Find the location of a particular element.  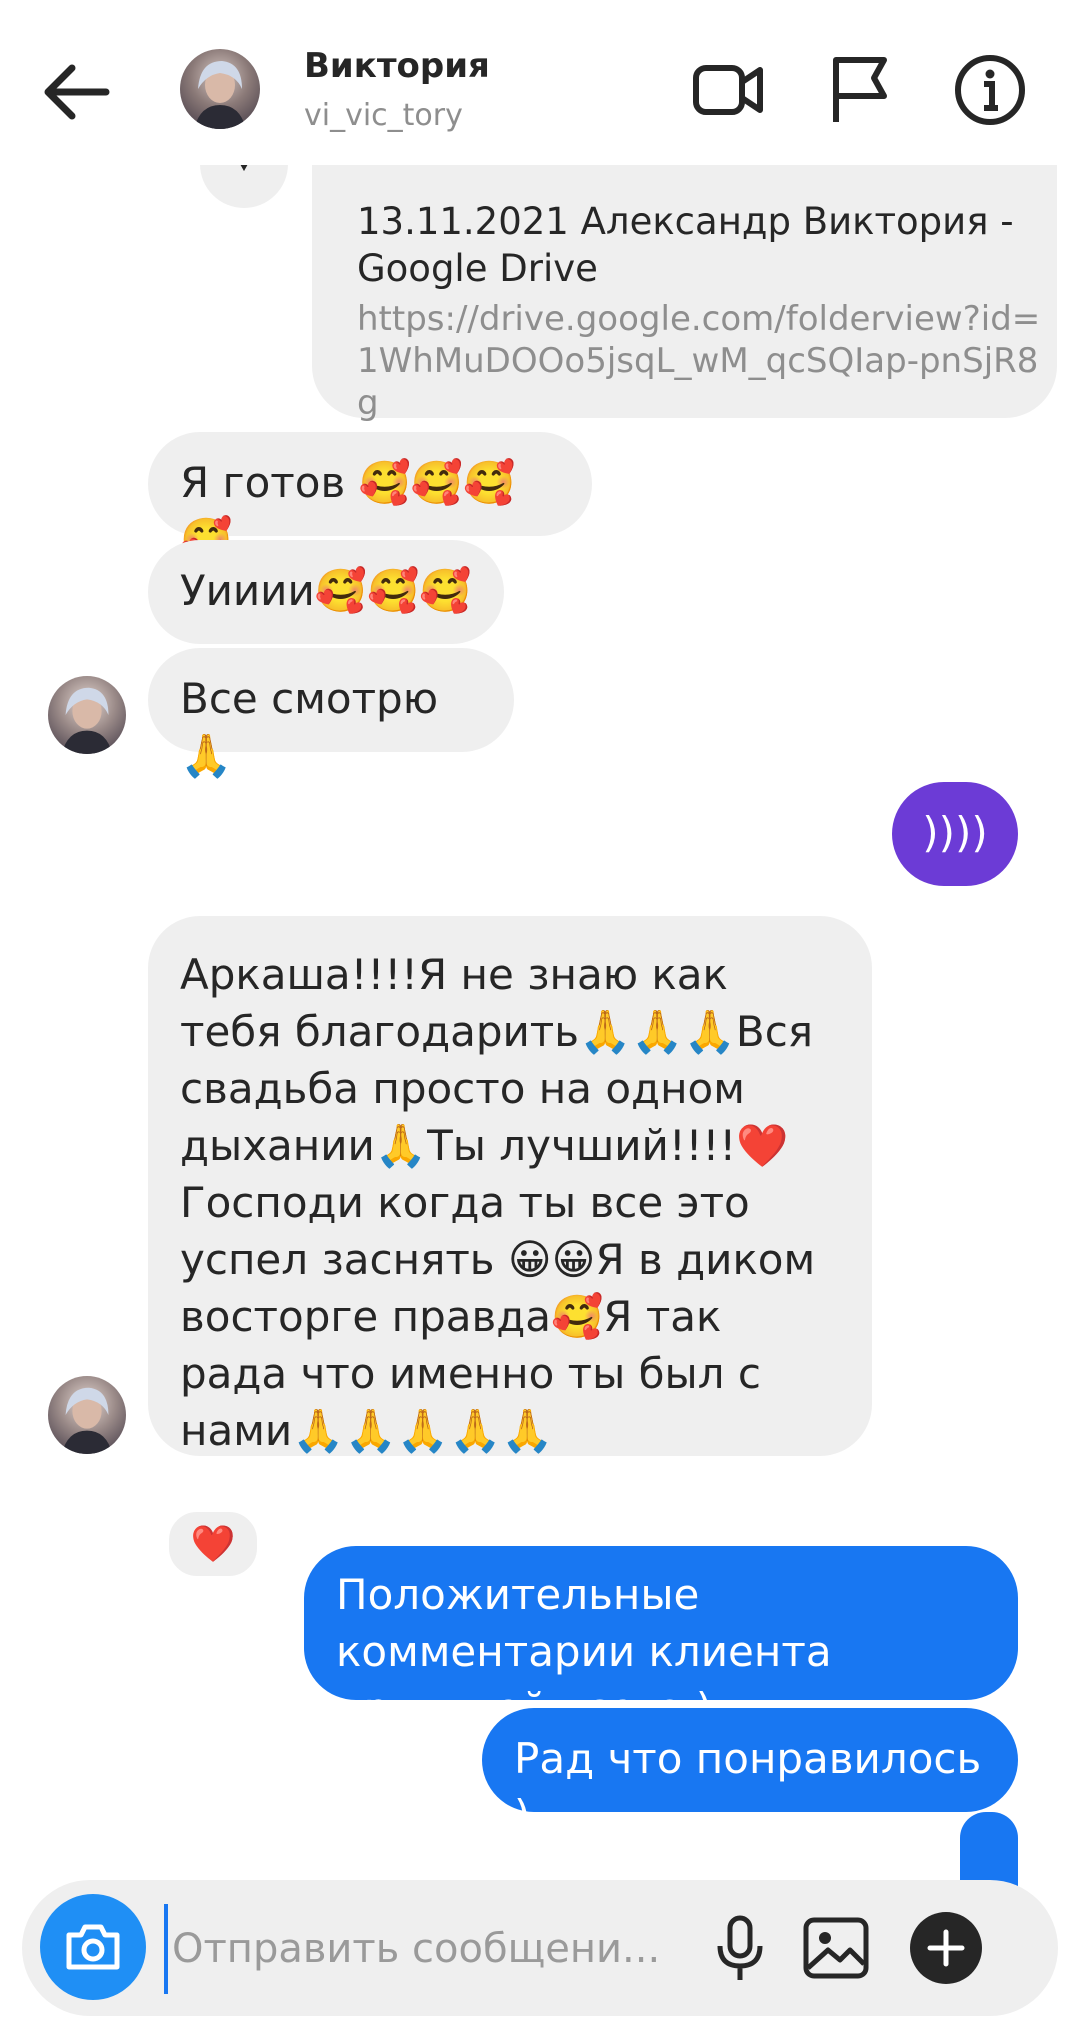

chat-header: Виктория vi_vic_tory is located at coordinates (540, 82).